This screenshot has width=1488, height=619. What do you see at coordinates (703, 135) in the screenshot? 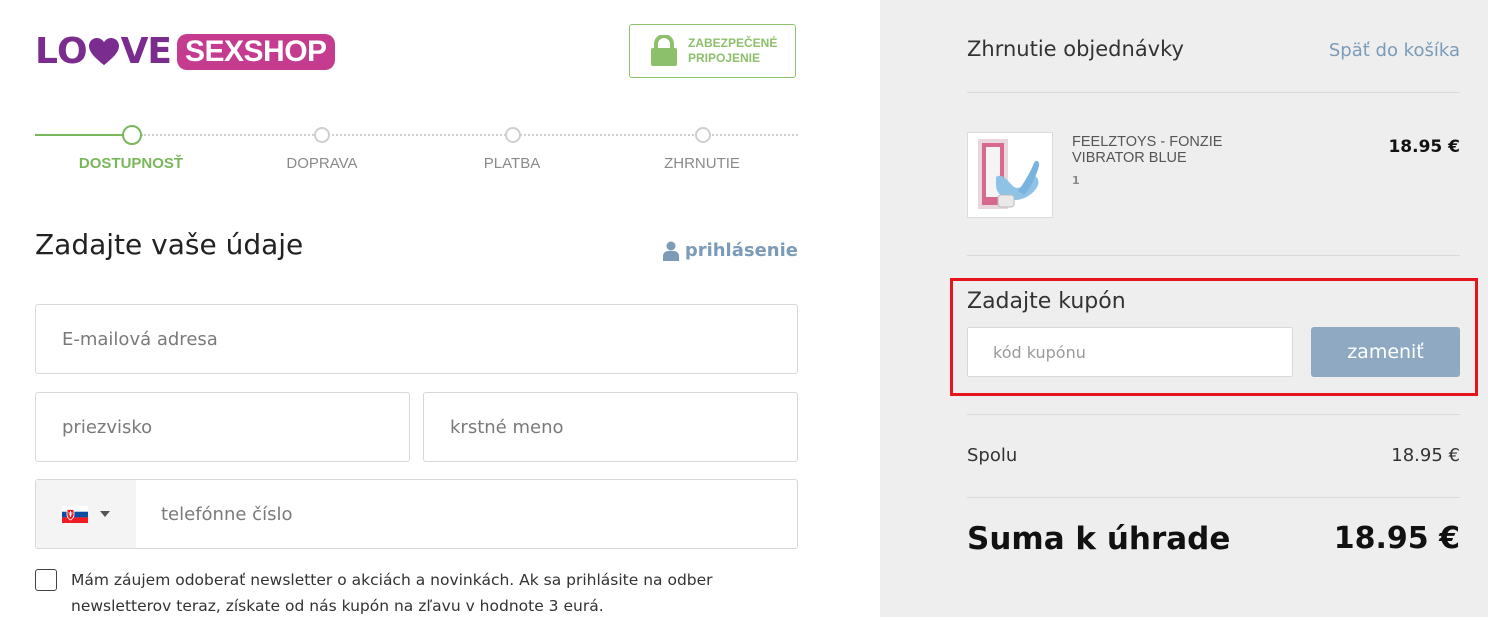
I see `step-dot-summary` at bounding box center [703, 135].